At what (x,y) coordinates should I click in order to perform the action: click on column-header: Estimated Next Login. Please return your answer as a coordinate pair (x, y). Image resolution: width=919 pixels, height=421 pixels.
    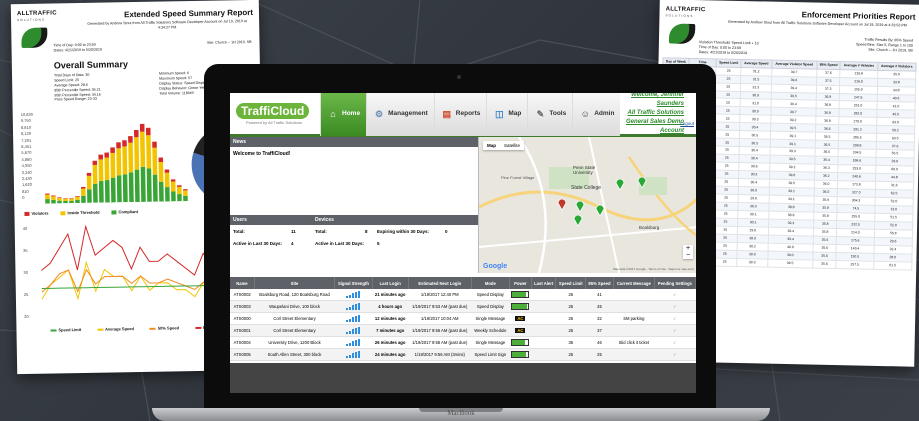
    Looking at the image, I should click on (440, 283).